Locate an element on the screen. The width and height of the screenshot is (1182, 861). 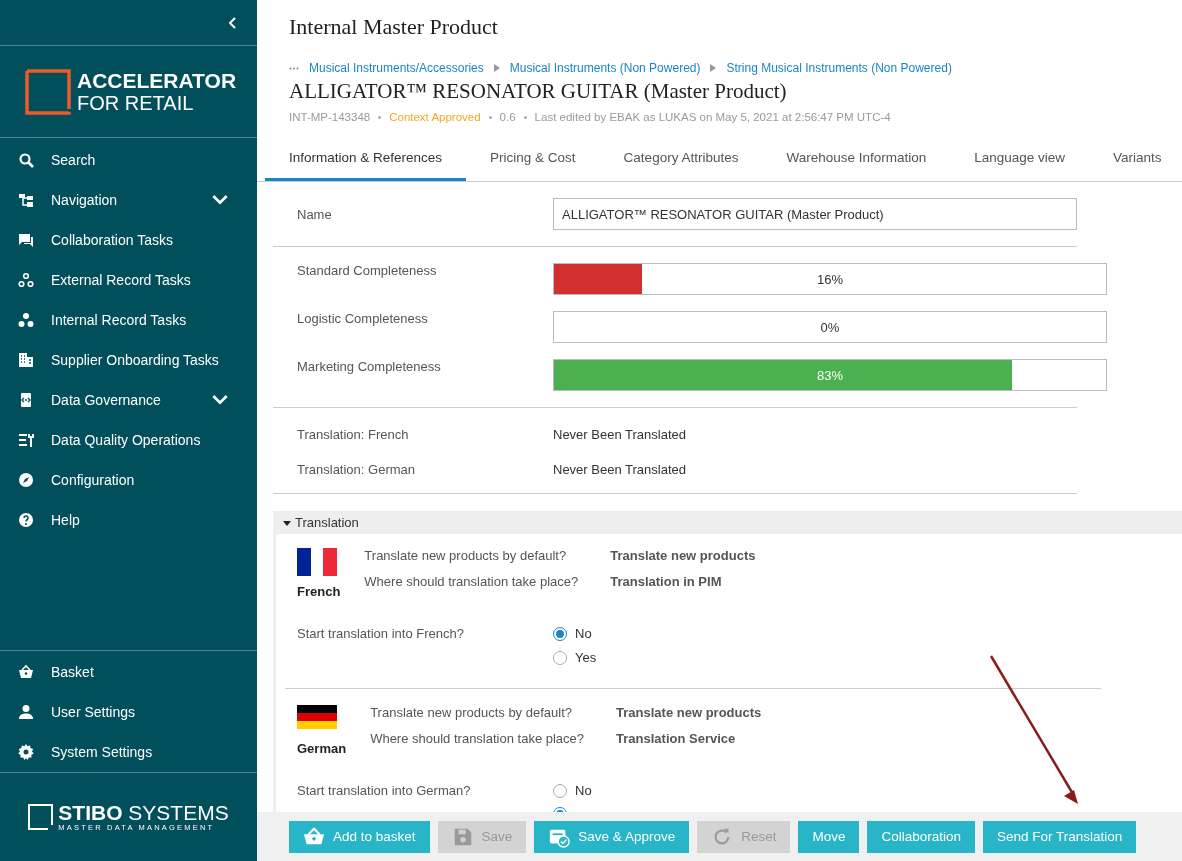
percentage-text: 0% is located at coordinates (830, 327).